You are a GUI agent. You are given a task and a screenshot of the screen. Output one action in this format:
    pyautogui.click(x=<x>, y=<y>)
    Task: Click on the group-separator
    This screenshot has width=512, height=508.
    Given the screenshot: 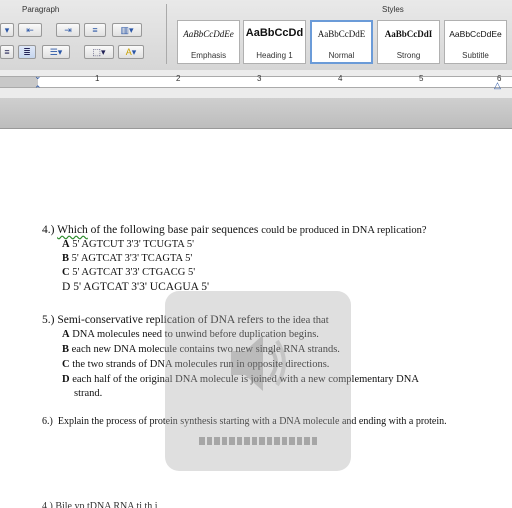 What is the action you would take?
    pyautogui.click(x=166, y=34)
    